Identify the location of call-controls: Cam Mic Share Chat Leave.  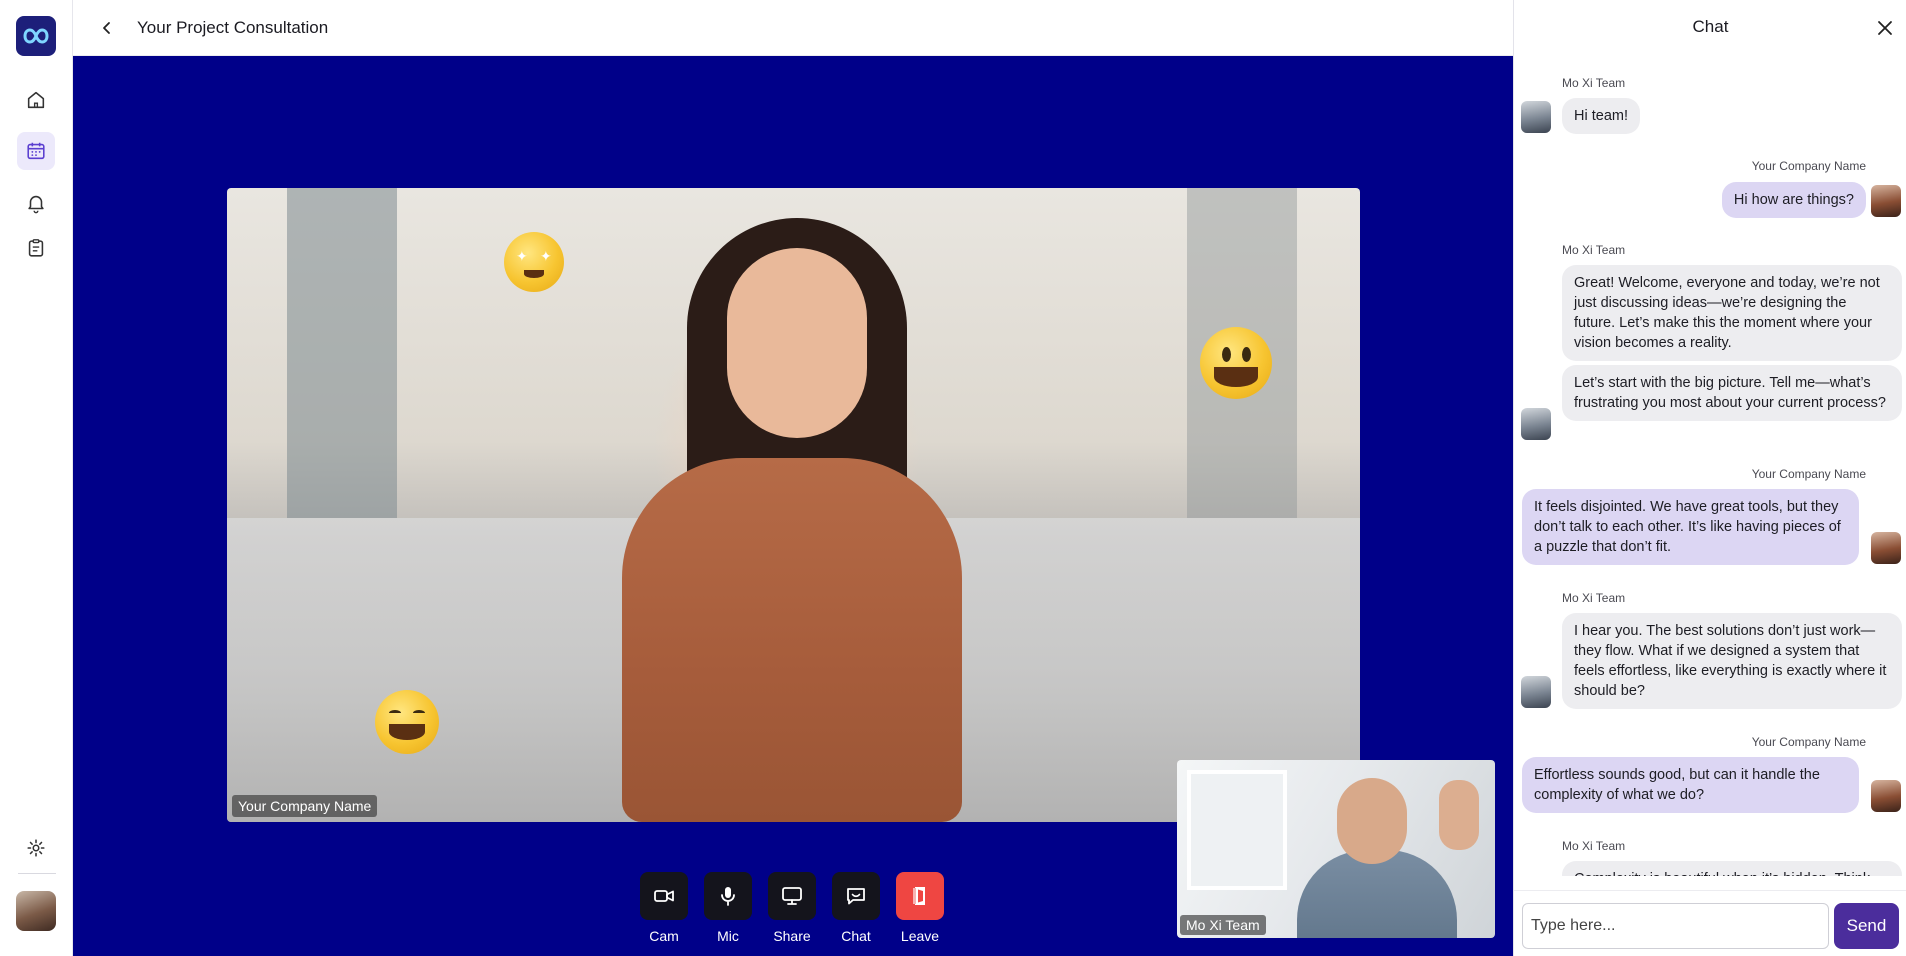
(792, 908).